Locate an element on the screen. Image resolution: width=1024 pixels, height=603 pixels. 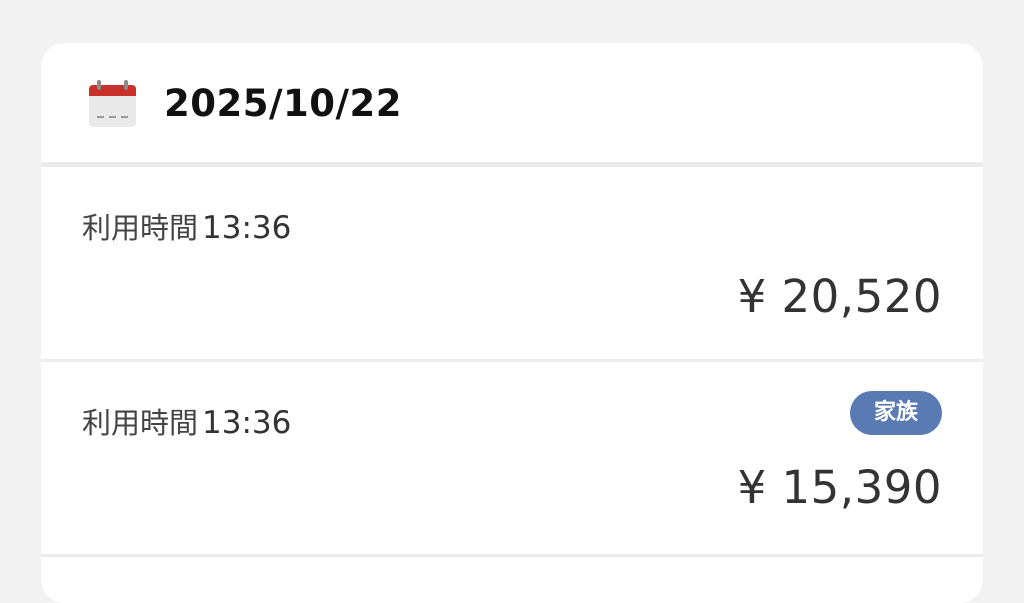
transaction-amount: ¥ 20,520 is located at coordinates (839, 296).